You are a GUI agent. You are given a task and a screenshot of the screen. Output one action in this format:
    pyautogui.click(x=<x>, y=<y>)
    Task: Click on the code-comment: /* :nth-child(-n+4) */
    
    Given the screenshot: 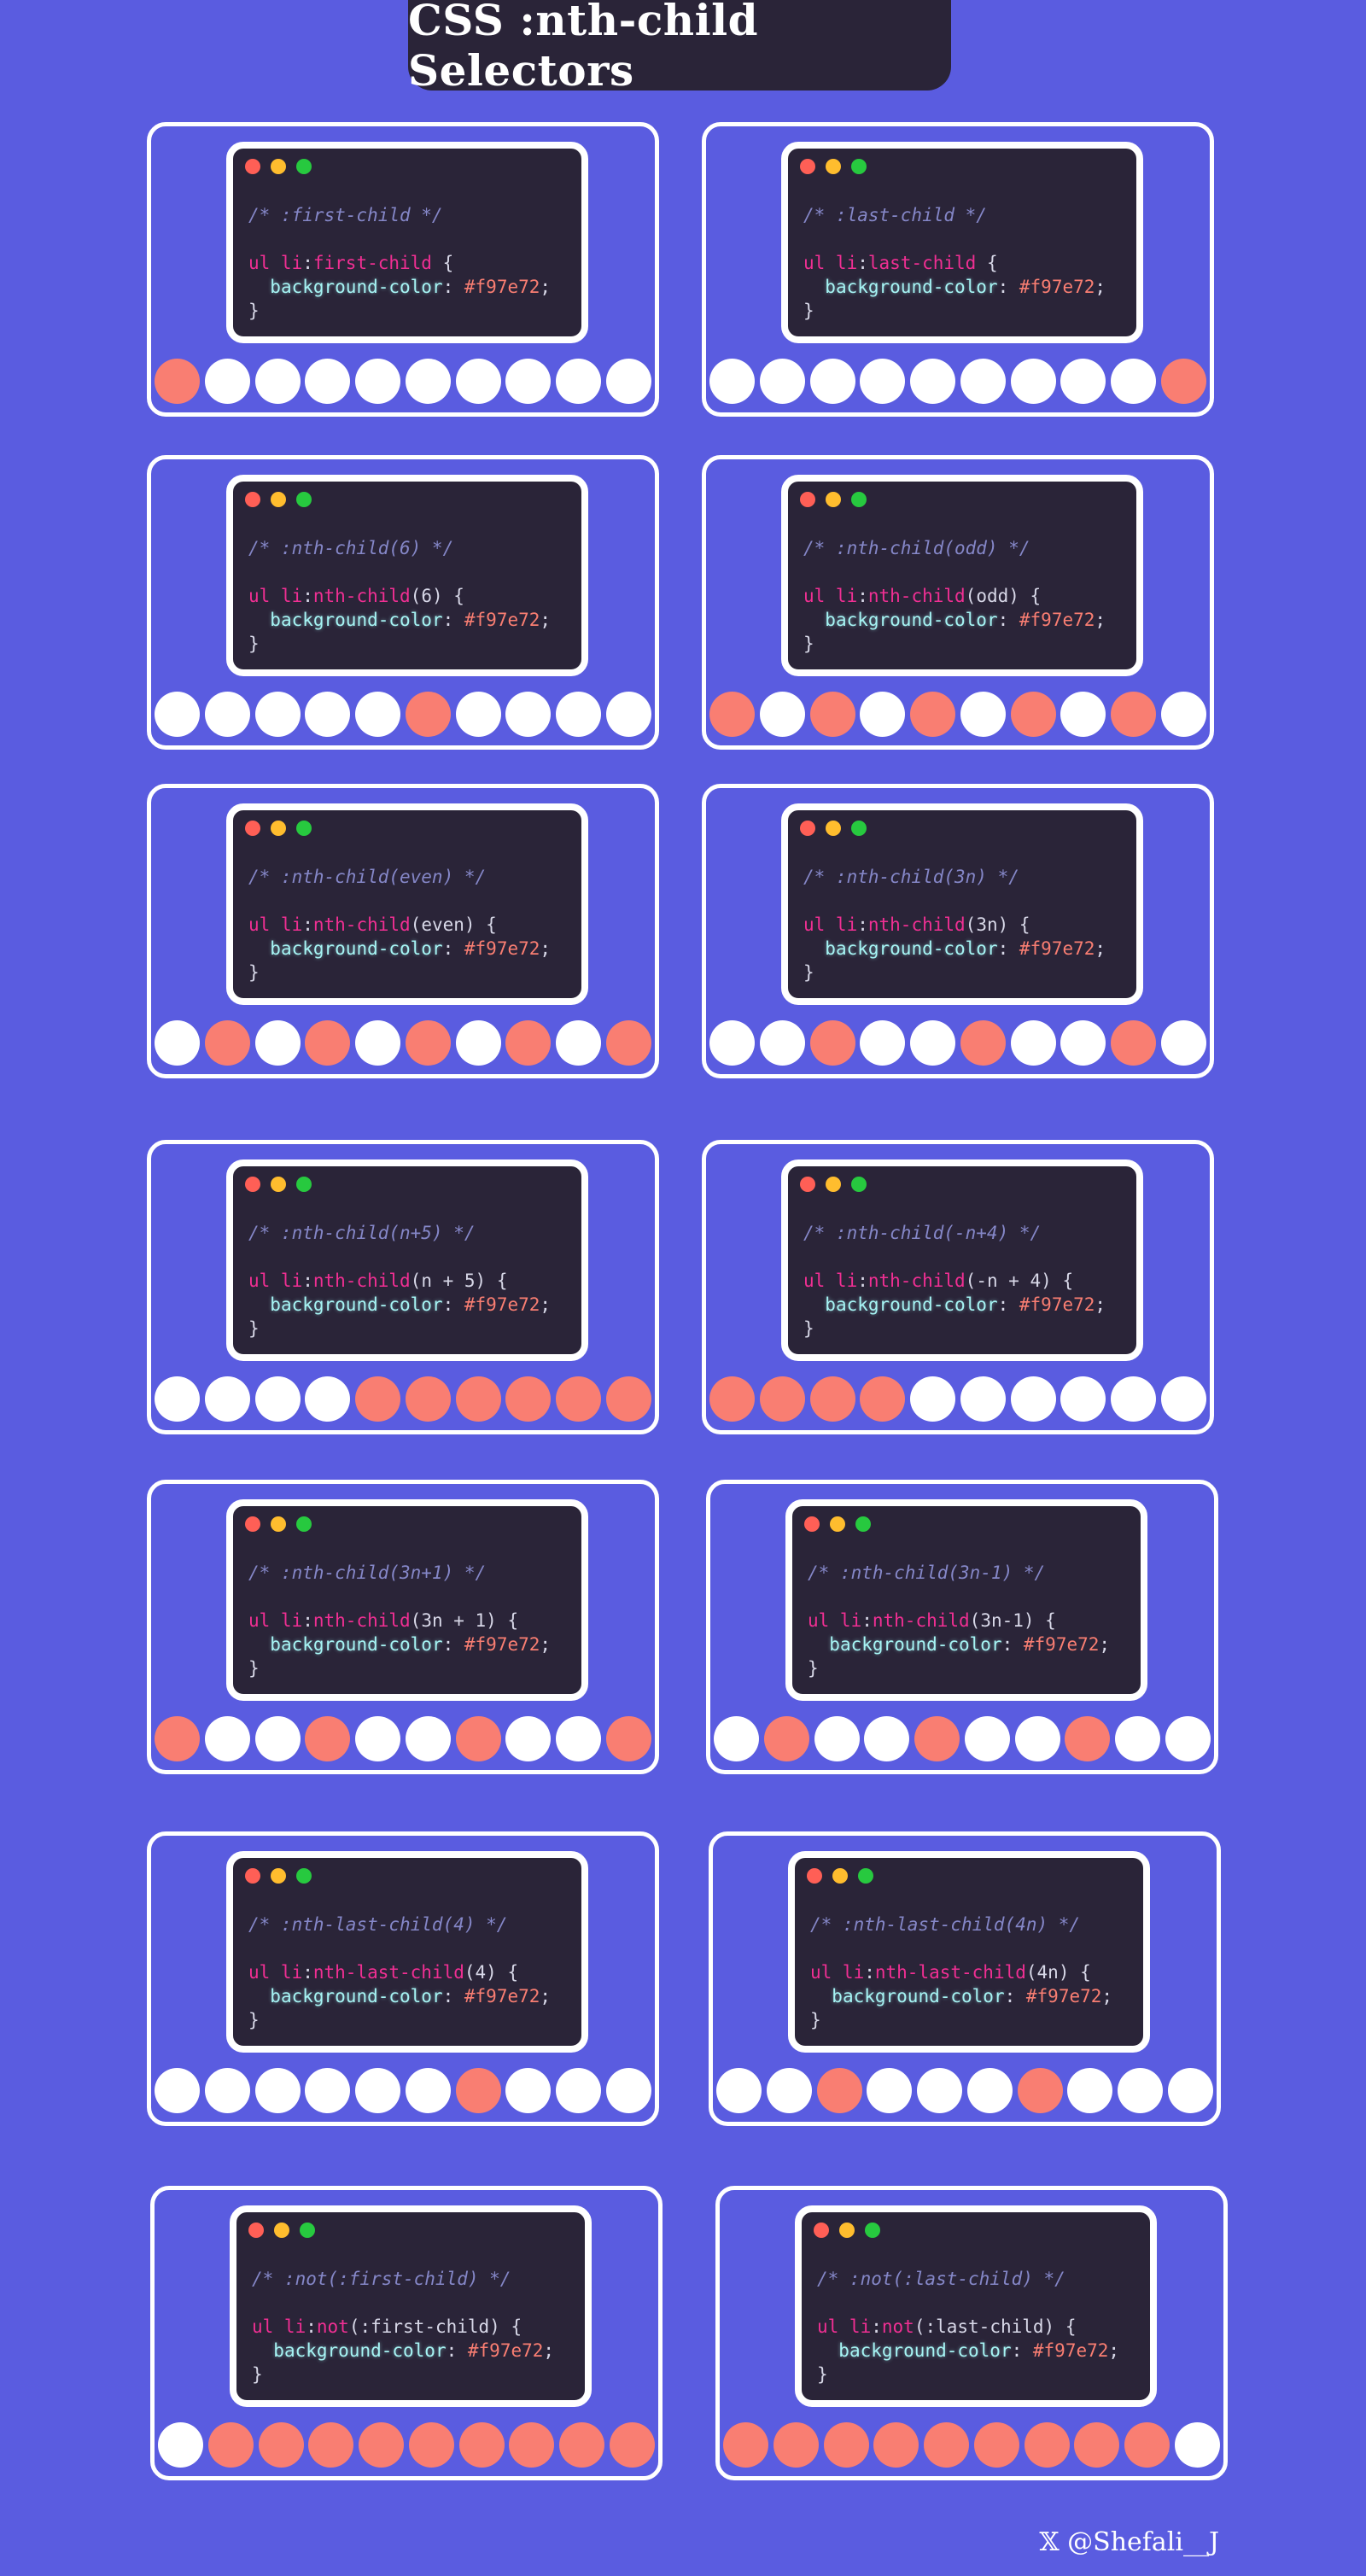 What is the action you would take?
    pyautogui.click(x=922, y=1233)
    